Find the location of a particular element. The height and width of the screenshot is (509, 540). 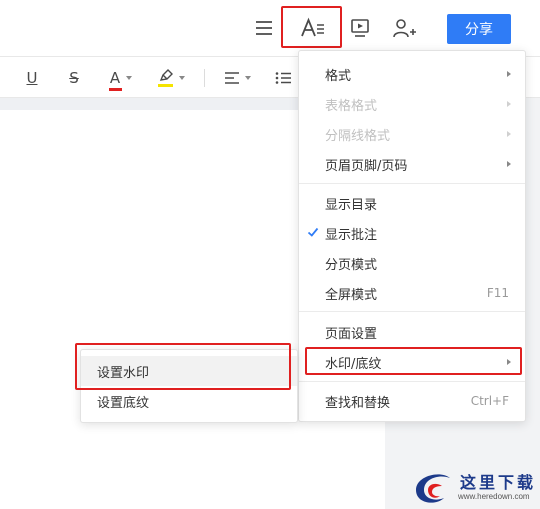

watermark-submenu: 设置水印 设置底纹 is located at coordinates (189, 386).